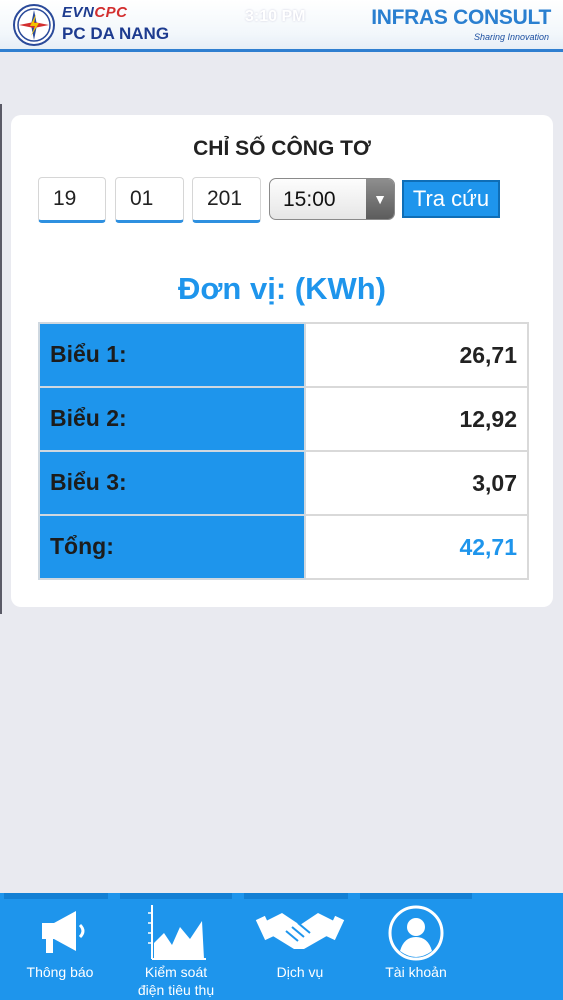 This screenshot has width=563, height=1000. I want to click on year-value: 201, so click(225, 198).